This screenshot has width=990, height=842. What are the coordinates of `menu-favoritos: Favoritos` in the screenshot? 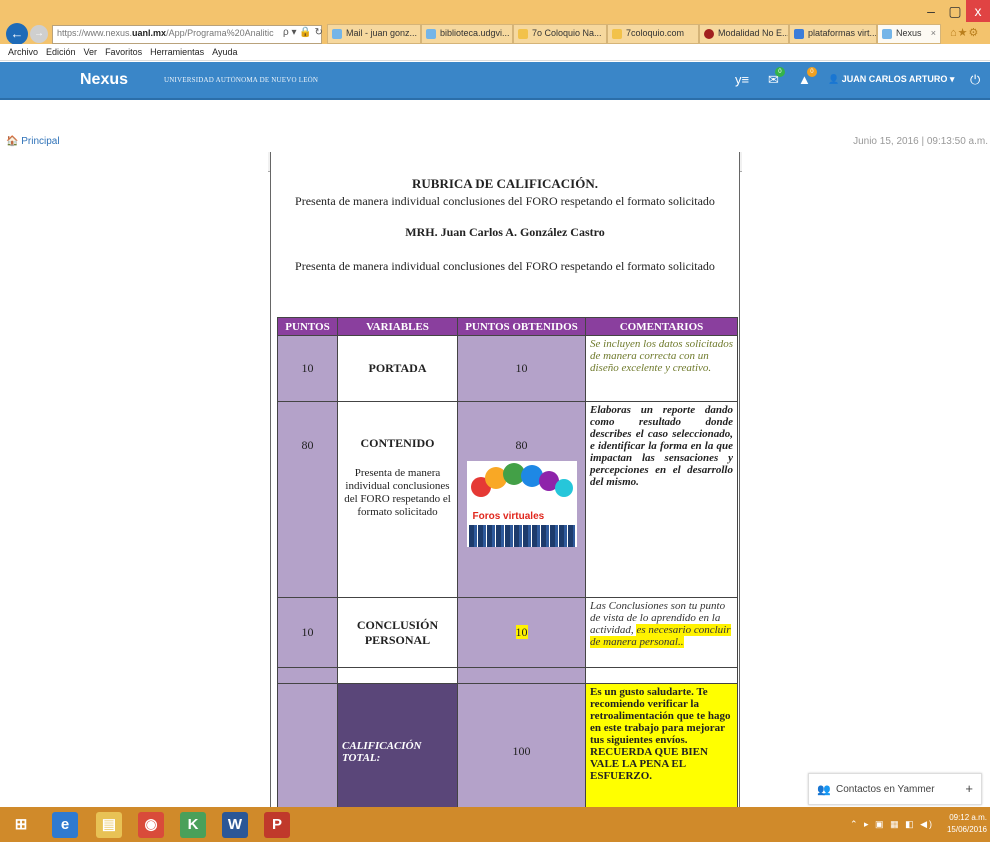 It's located at (123, 52).